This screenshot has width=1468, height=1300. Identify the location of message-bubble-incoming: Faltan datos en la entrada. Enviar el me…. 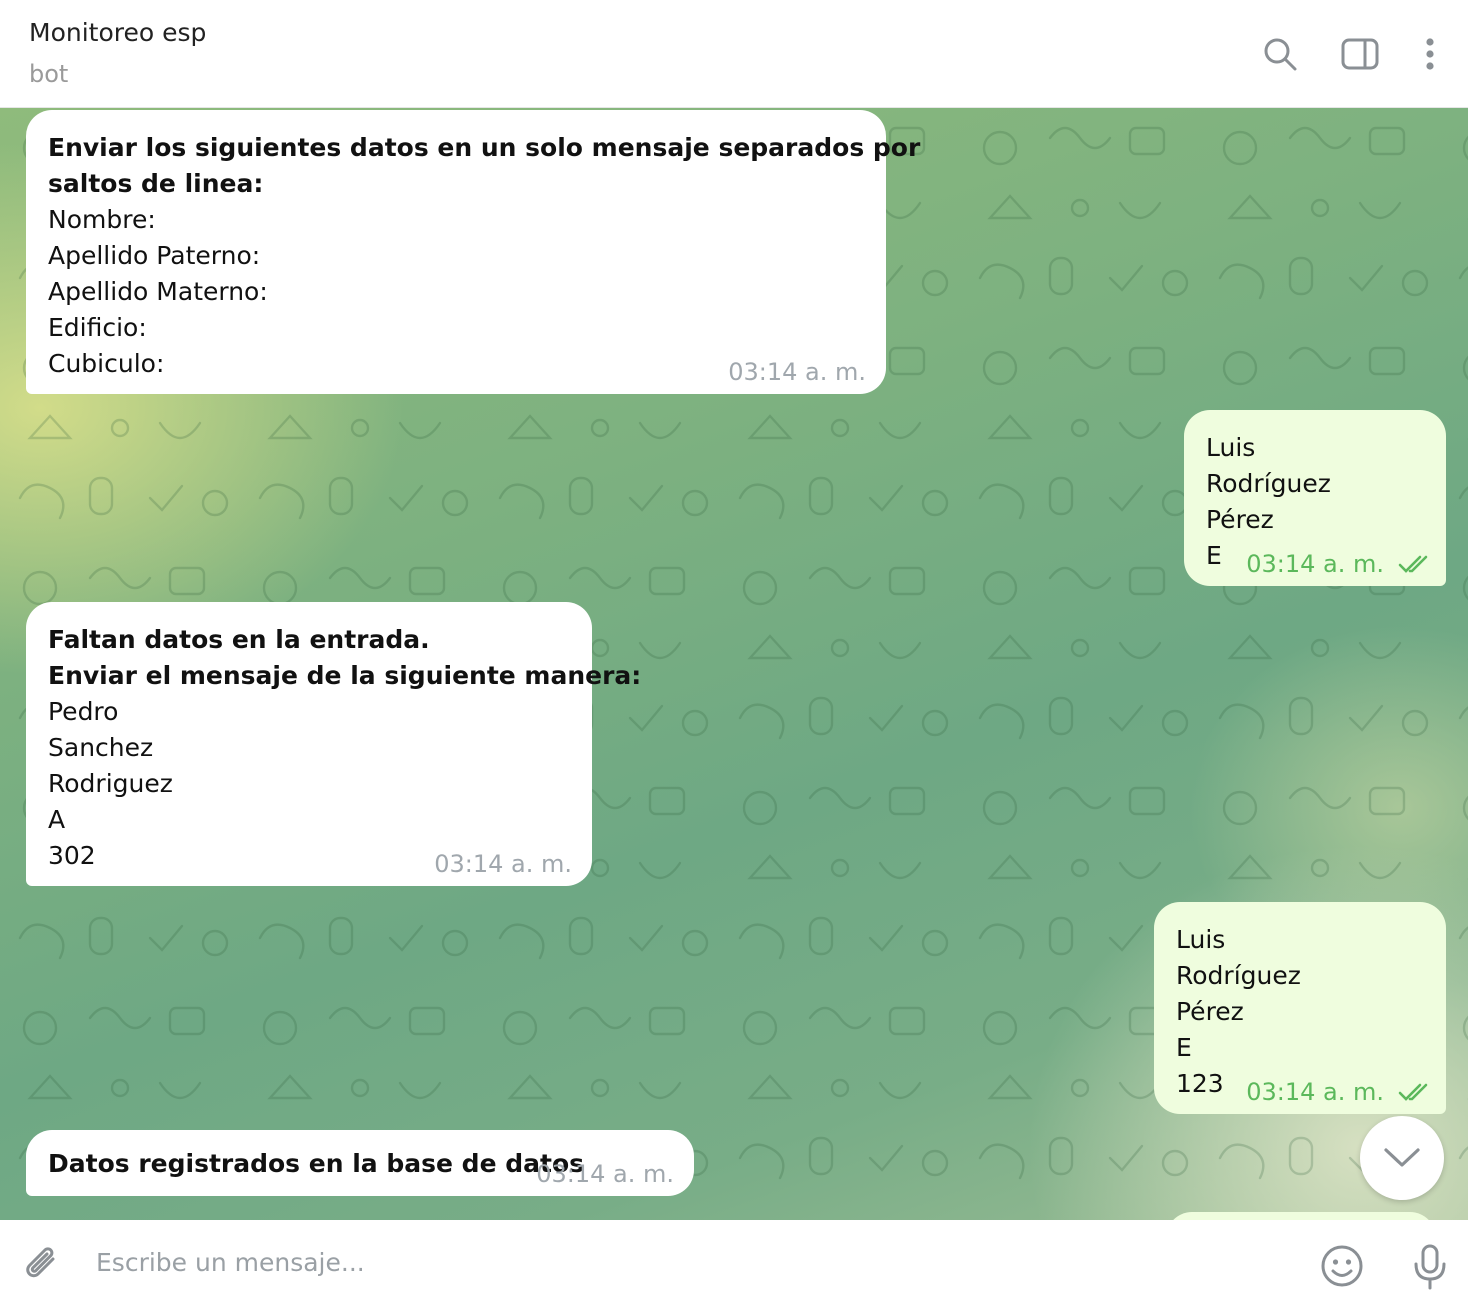
(334, 744).